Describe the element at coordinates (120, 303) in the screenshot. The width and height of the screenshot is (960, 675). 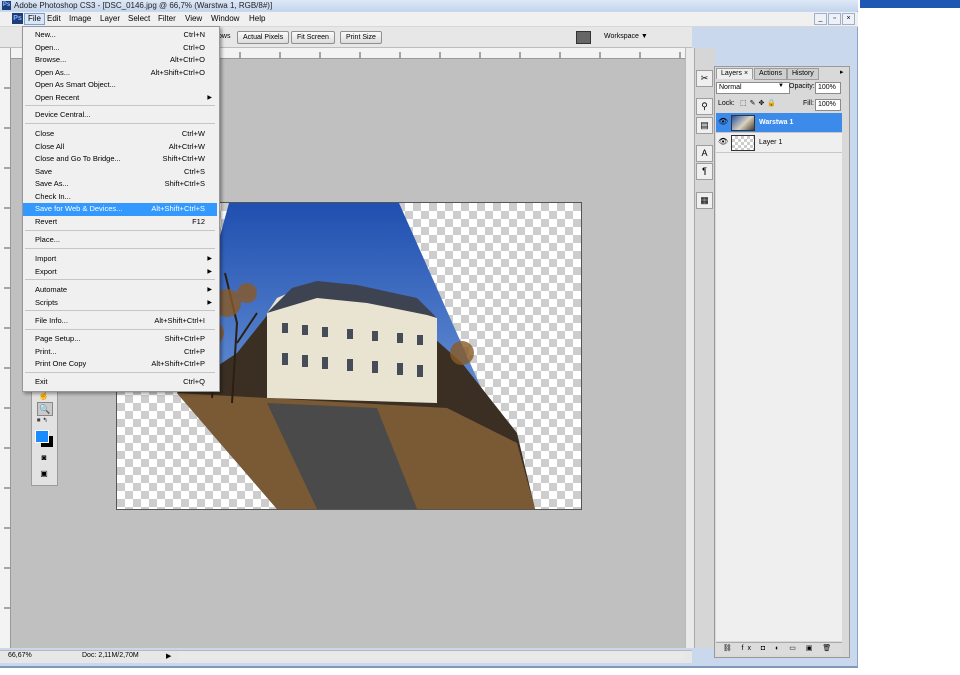
I see `menu-item-scripts: Scripts ▶` at that location.